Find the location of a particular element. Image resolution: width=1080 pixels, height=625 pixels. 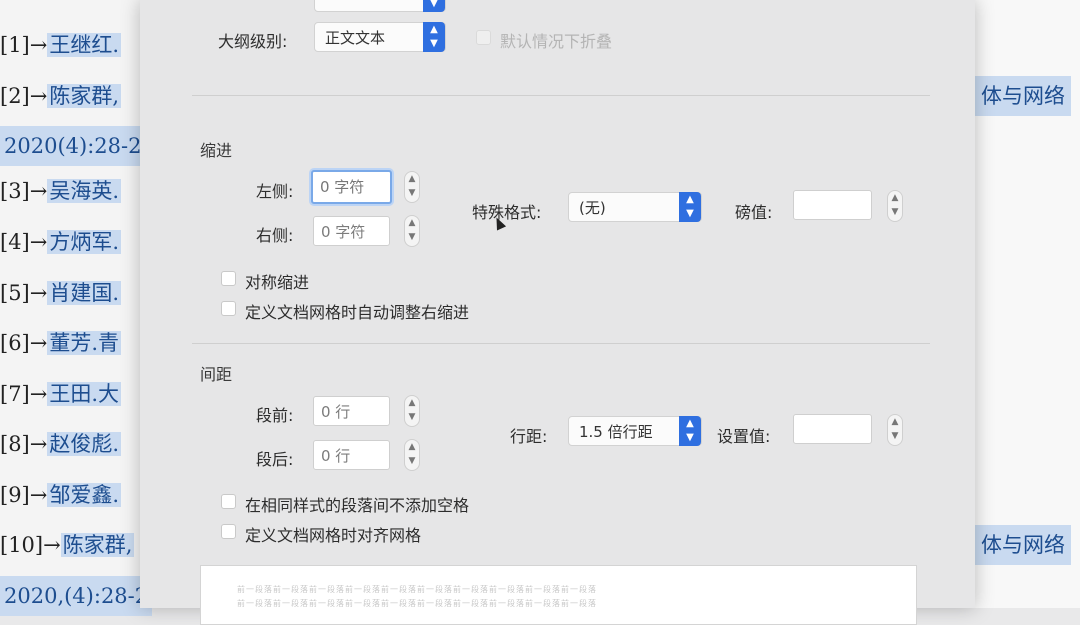

indent-amount-stepper: ▲ ▼ is located at coordinates (895, 206).